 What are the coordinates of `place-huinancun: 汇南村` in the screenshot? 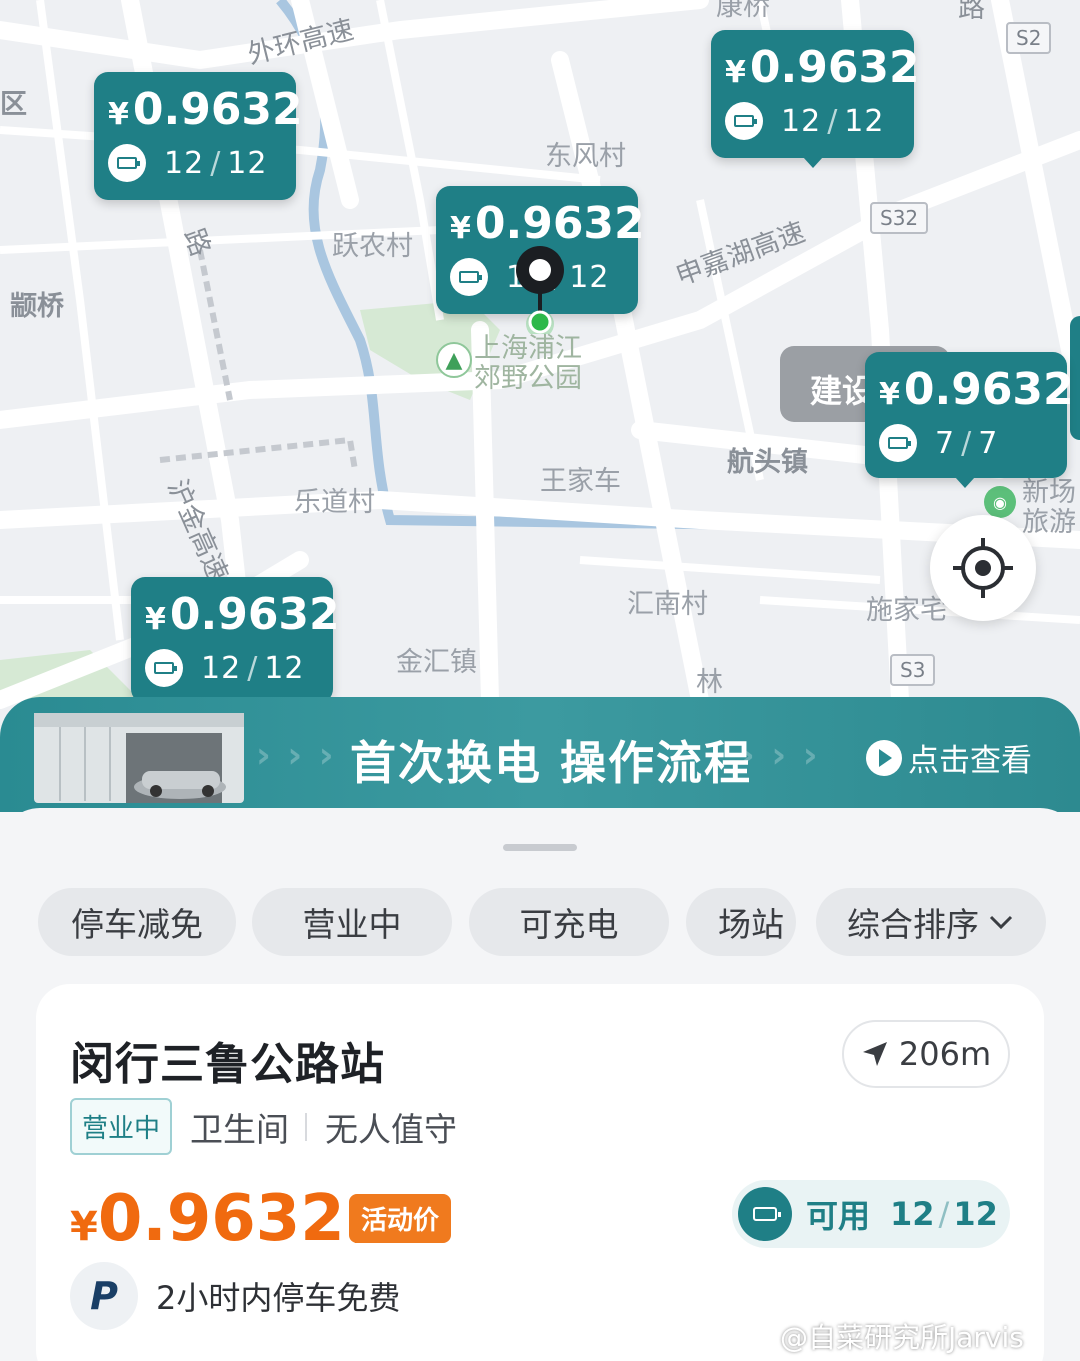 It's located at (667, 604).